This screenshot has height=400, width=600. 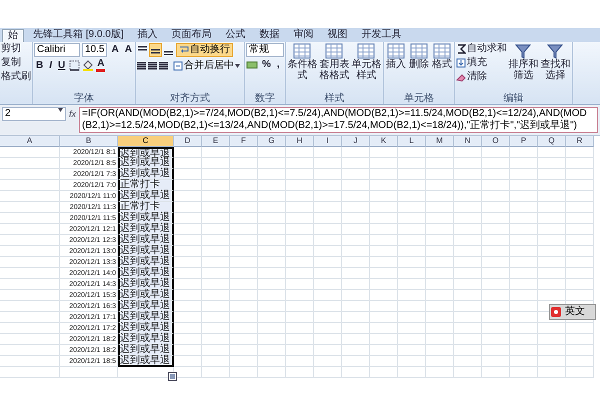 What do you see at coordinates (266, 65) in the screenshot?
I see `percent-button: %` at bounding box center [266, 65].